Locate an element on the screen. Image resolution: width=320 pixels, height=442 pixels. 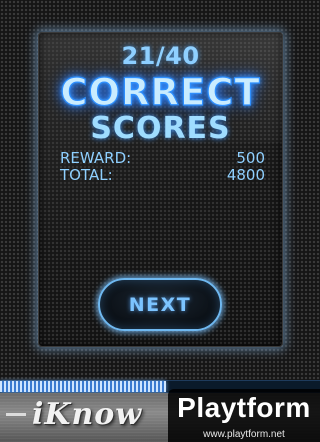
scores-heading: SCORES is located at coordinates (160, 128).